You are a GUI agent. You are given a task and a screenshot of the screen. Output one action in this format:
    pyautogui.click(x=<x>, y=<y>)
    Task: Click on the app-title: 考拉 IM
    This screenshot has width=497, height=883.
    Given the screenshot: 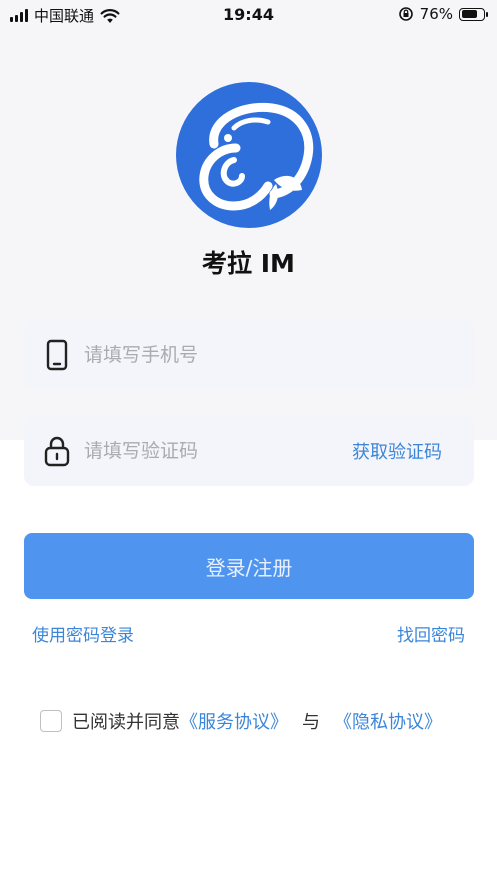 What is the action you would take?
    pyautogui.click(x=248, y=263)
    